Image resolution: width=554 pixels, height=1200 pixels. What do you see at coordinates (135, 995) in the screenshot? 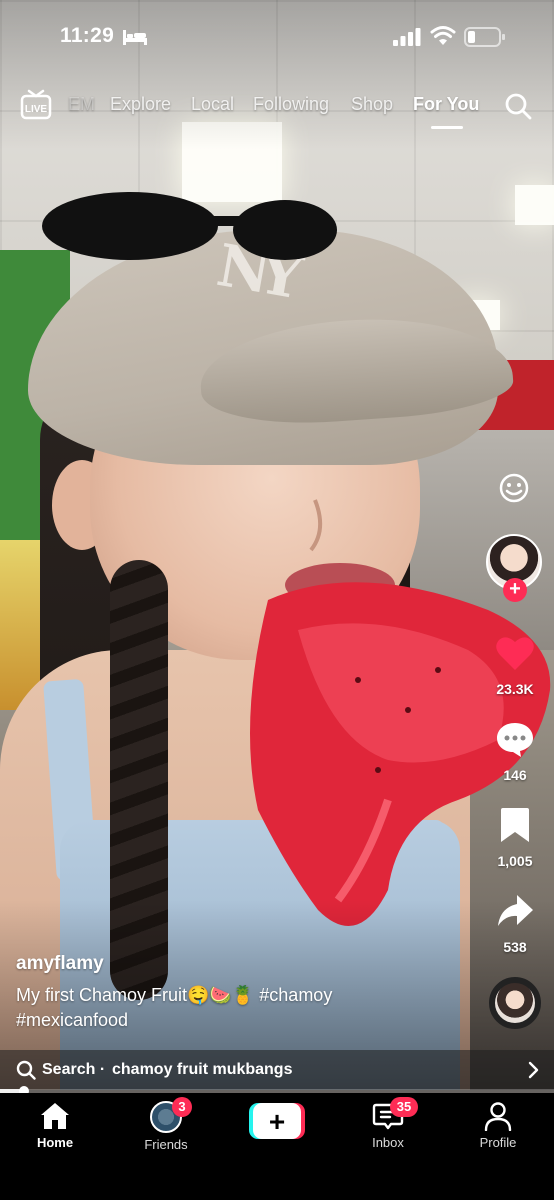
I see `caption-body: My first Chamoy Fruit🤤🍉🍍` at bounding box center [135, 995].